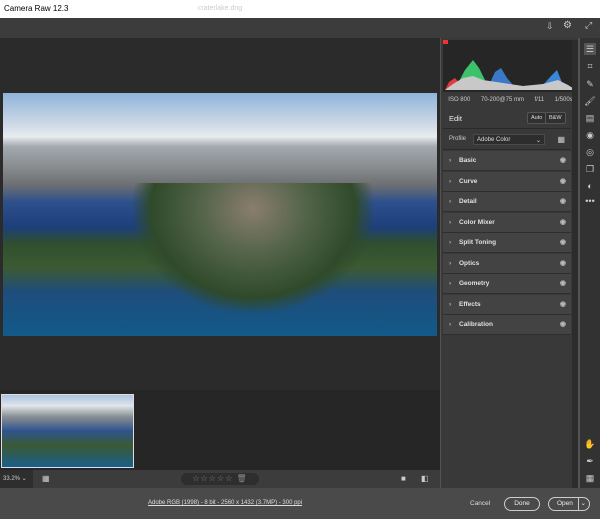 The height and width of the screenshot is (519, 600). I want to click on gradient-icon: ▤, so click(590, 118).